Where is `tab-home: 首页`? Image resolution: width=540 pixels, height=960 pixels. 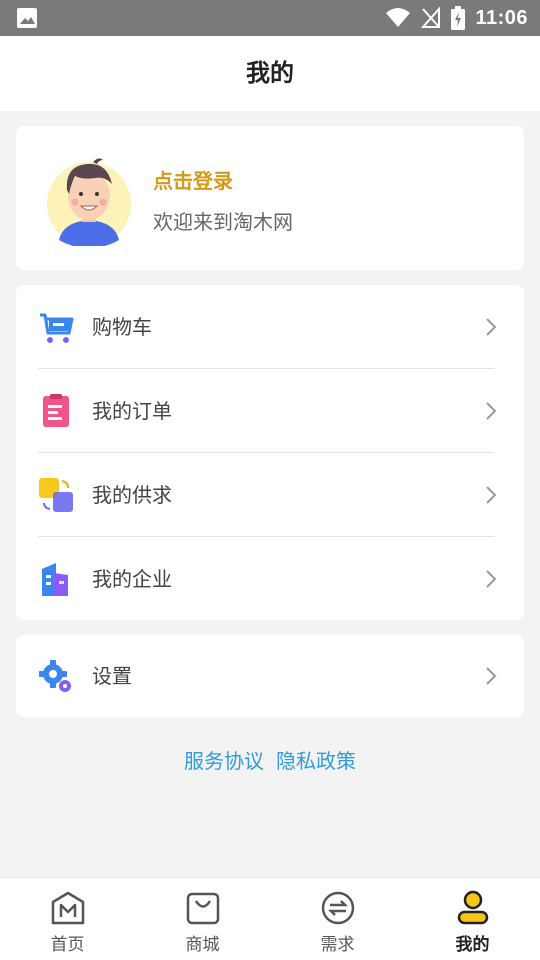 tab-home: 首页 is located at coordinates (67, 919).